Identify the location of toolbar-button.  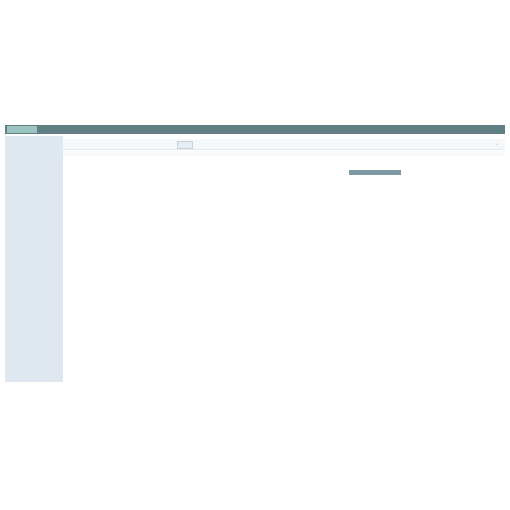
(185, 145).